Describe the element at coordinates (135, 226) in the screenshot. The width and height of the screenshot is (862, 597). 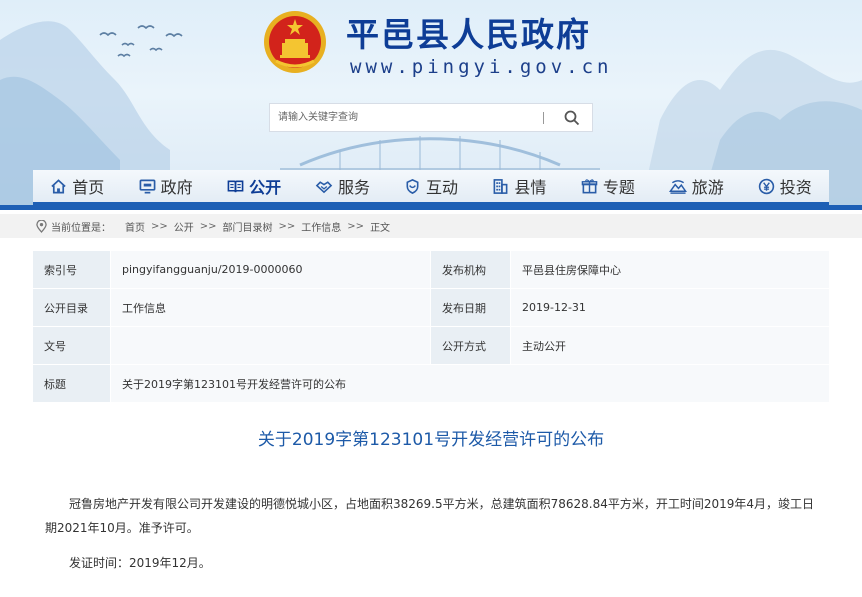
I see `breadcrumb-home: 首页` at that location.